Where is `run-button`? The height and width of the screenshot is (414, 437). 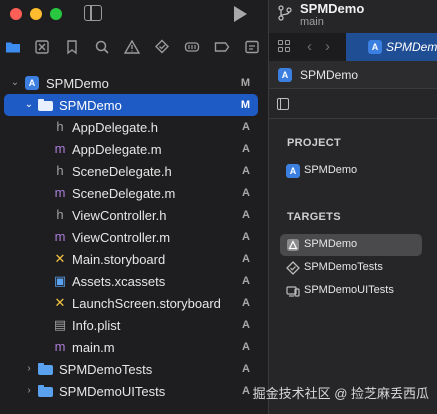 run-button is located at coordinates (240, 14).